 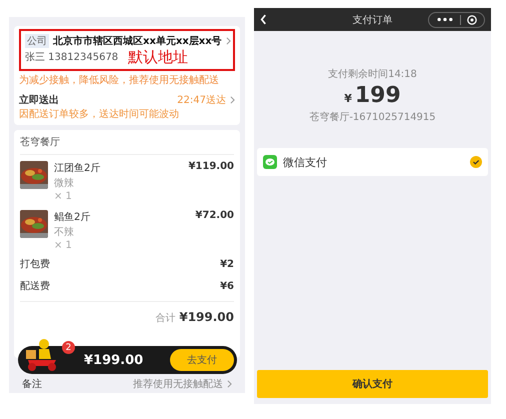 What do you see at coordinates (64, 183) in the screenshot?
I see `dish-spec: 微辣` at bounding box center [64, 183].